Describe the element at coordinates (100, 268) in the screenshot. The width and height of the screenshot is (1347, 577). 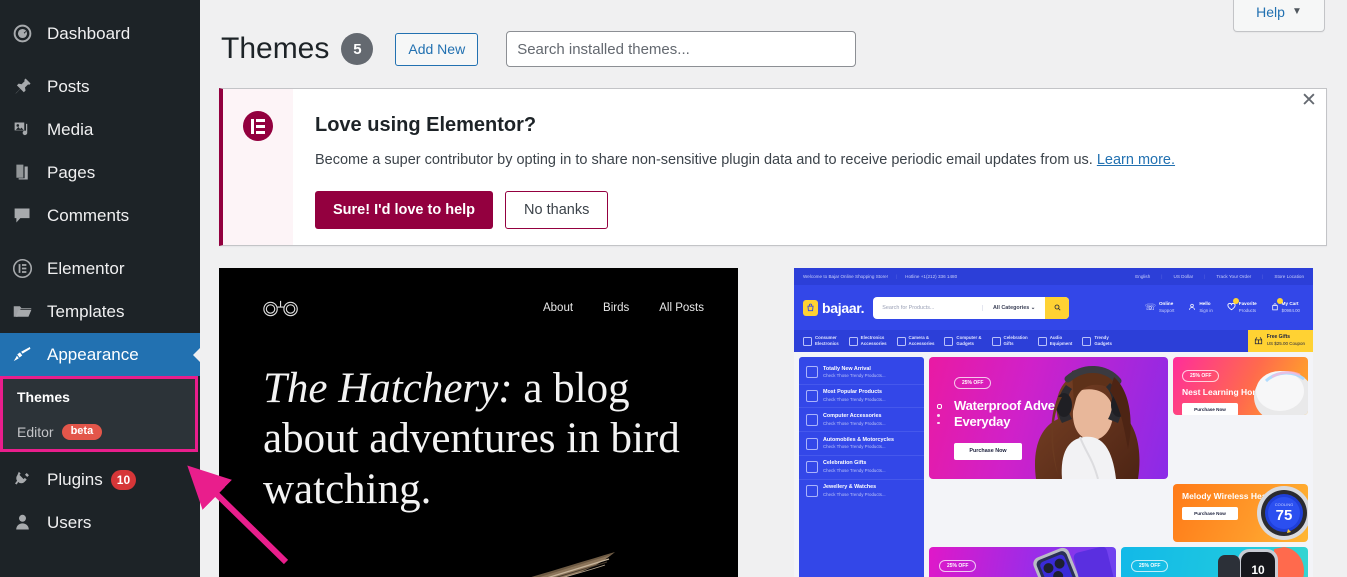
I see `sidebar-item-elementor: Elementor` at that location.